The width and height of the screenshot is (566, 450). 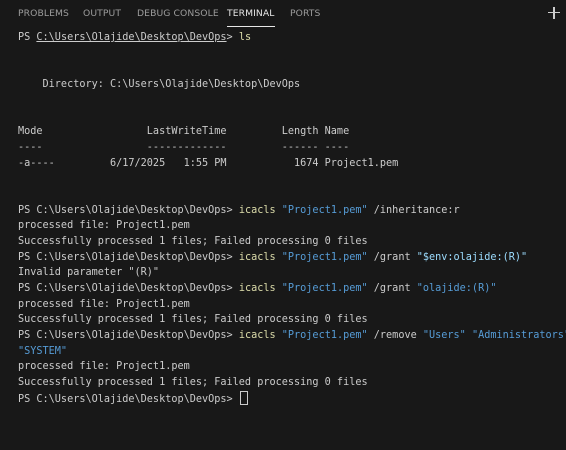 I want to click on listing-header: Mode LastWriteTime Length Name, so click(x=184, y=132).